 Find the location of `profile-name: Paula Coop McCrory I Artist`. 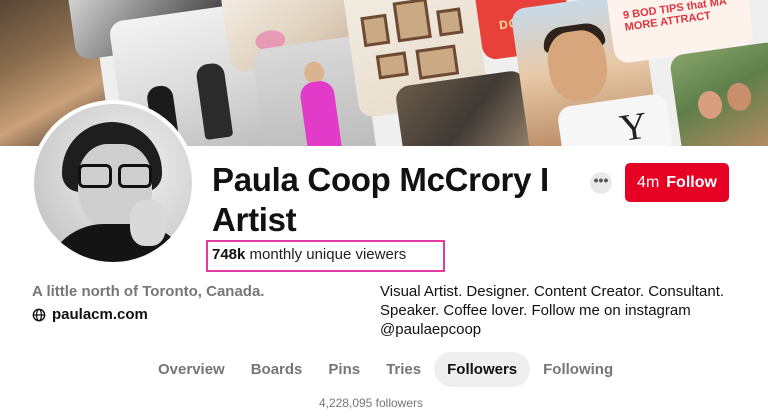

profile-name: Paula Coop McCrory I Artist is located at coordinates (380, 199).